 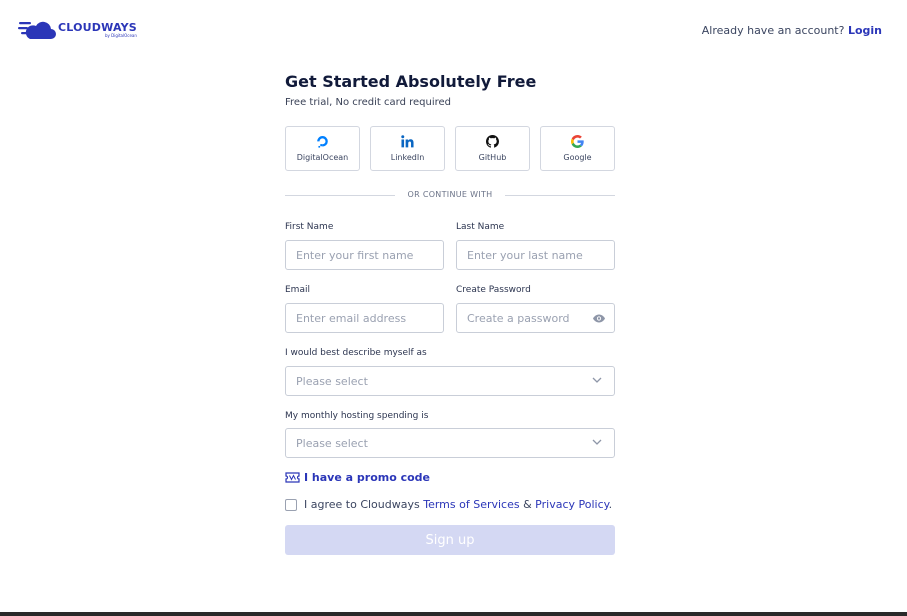 What do you see at coordinates (120, 35) in the screenshot?
I see `logo-sub-text: by DigitalOcean` at bounding box center [120, 35].